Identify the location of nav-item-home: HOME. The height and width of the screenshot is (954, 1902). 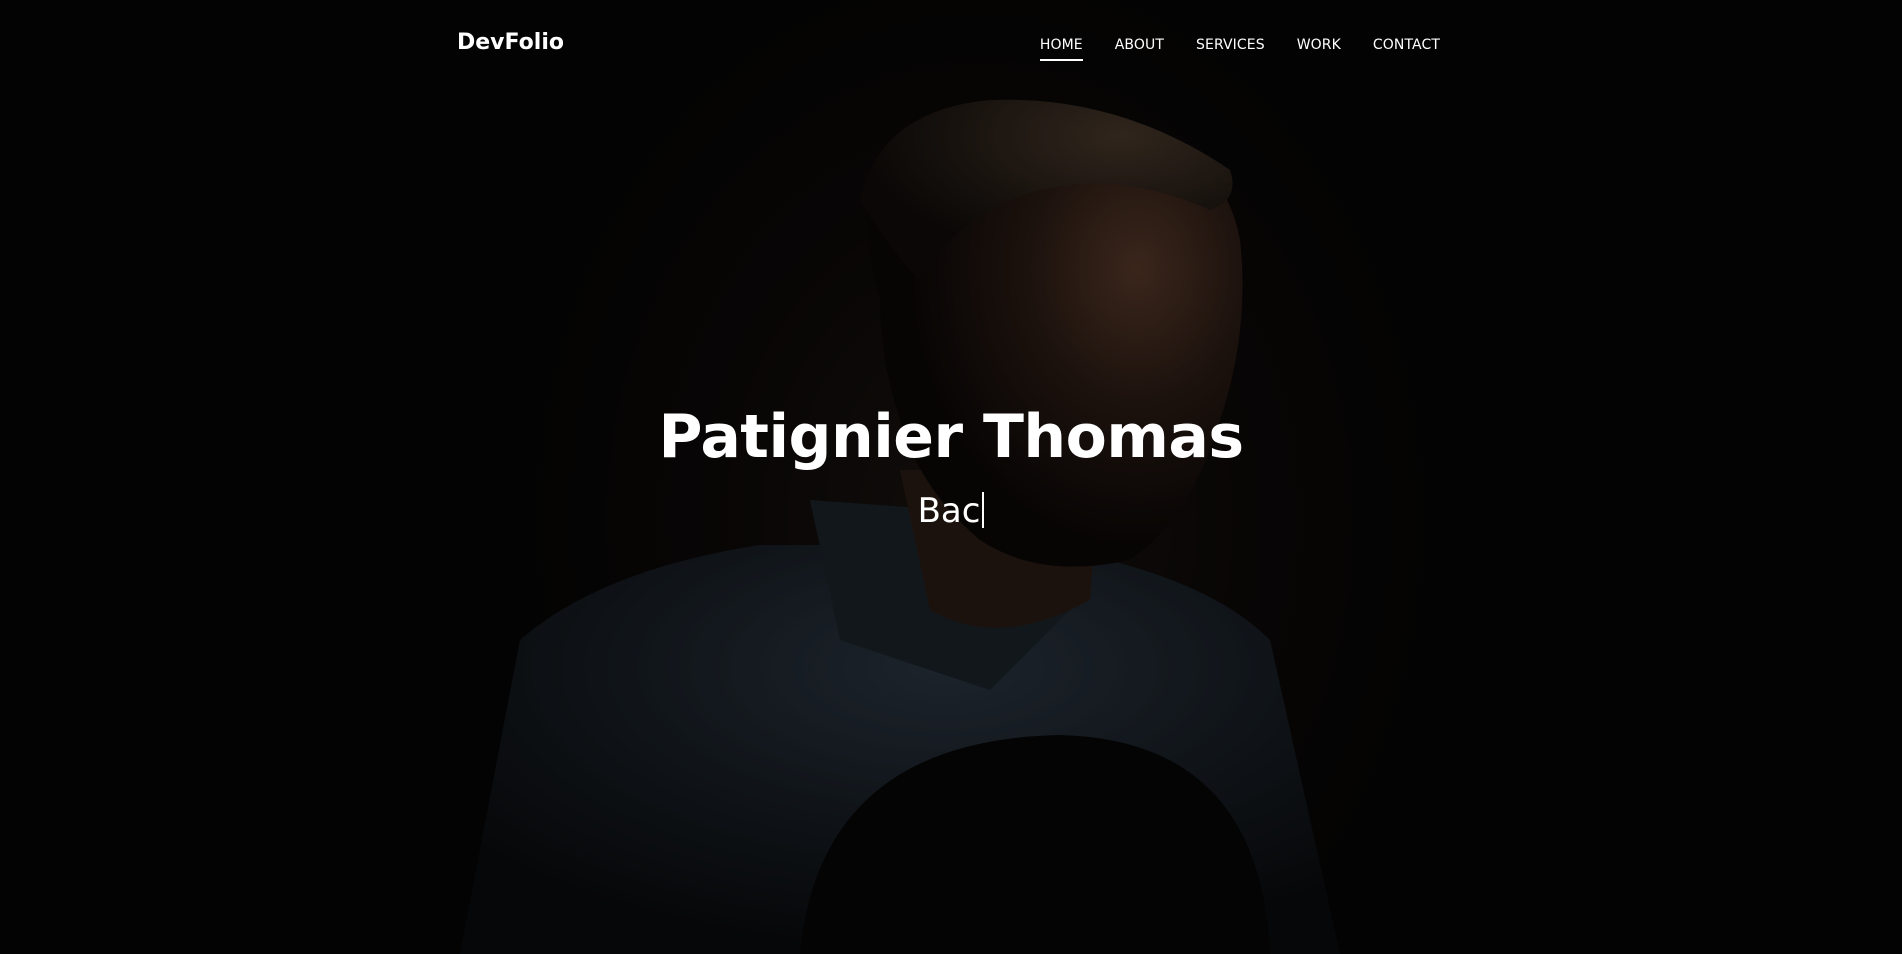
(1061, 47).